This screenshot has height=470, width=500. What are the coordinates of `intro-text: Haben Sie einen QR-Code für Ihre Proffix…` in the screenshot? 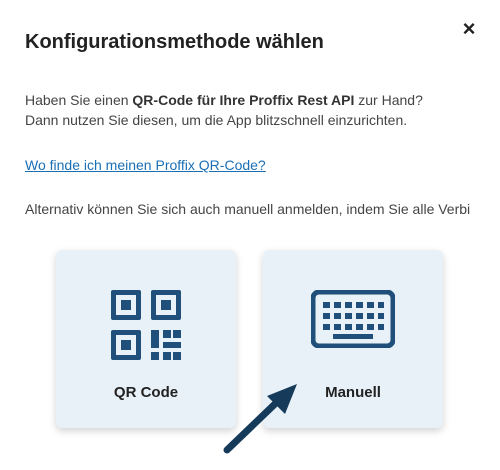 It's located at (260, 110).